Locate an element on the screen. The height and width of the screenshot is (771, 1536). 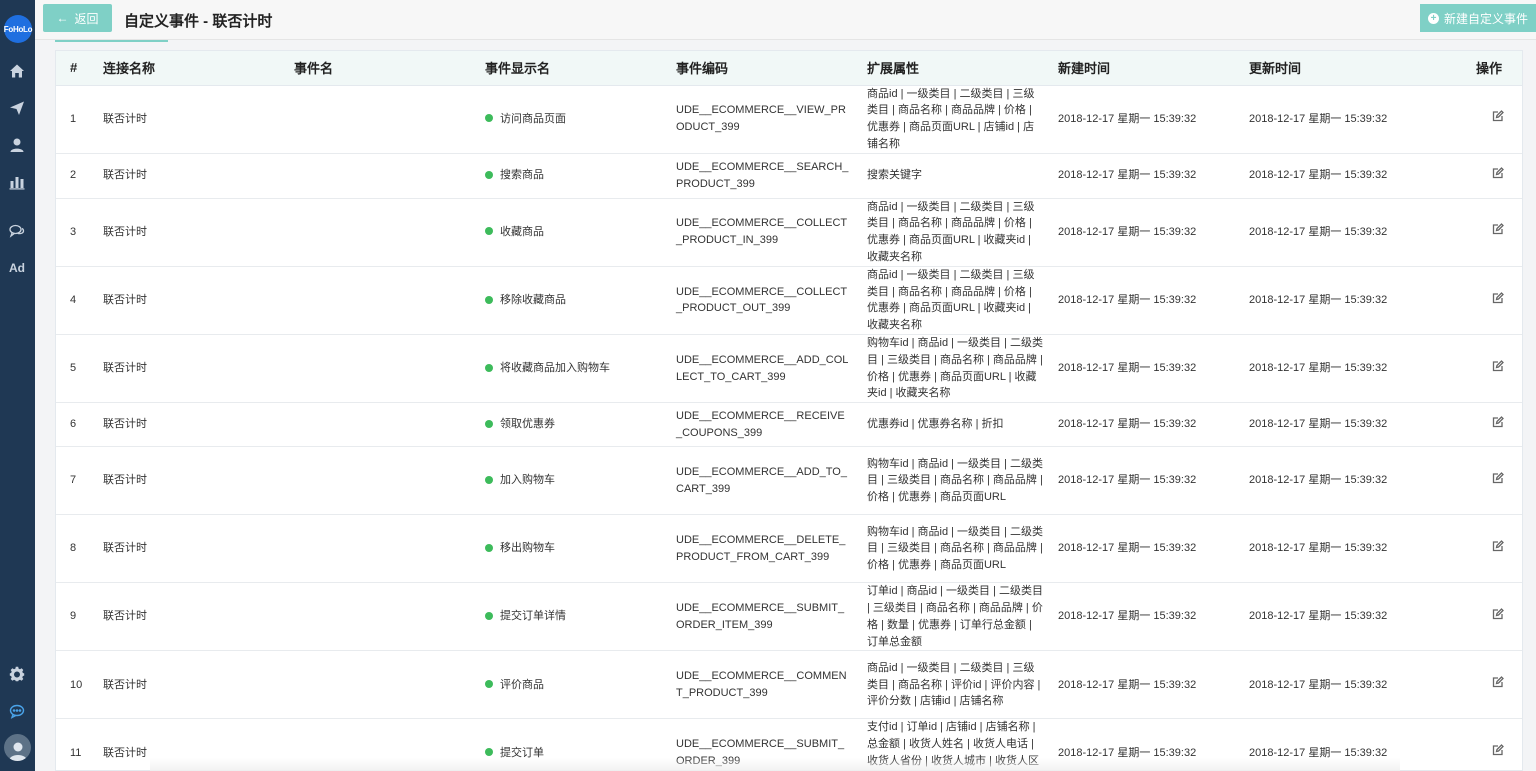
bar-chart-icon is located at coordinates (17, 182).